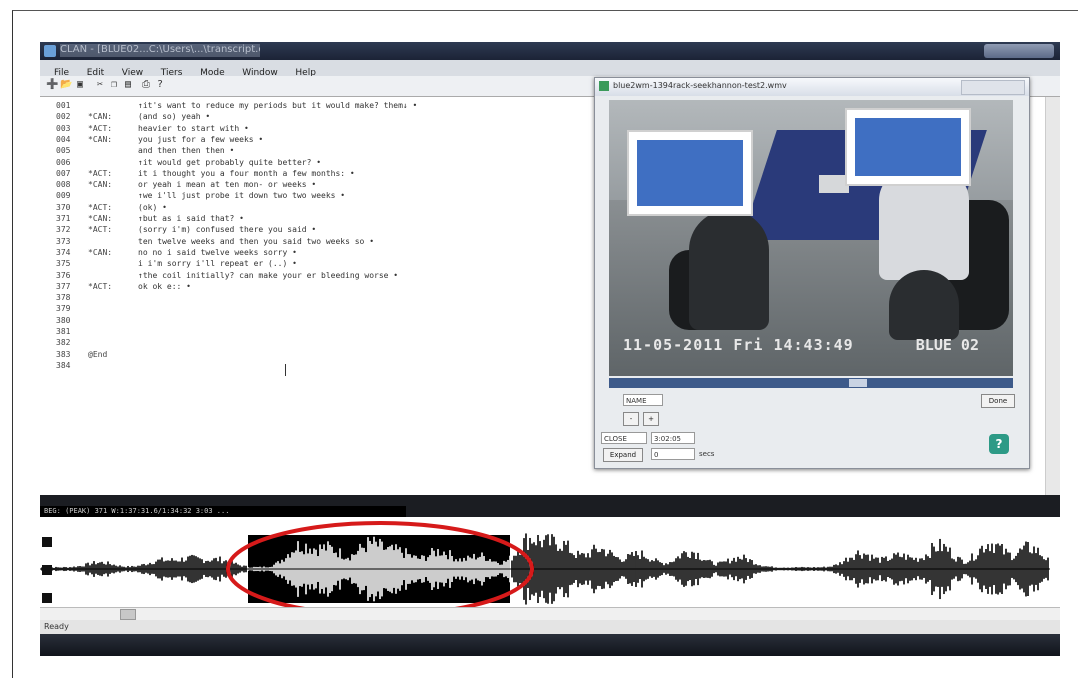 The width and height of the screenshot is (1082, 681). What do you see at coordinates (160, 85) in the screenshot?
I see `help-icon: ?` at bounding box center [160, 85].